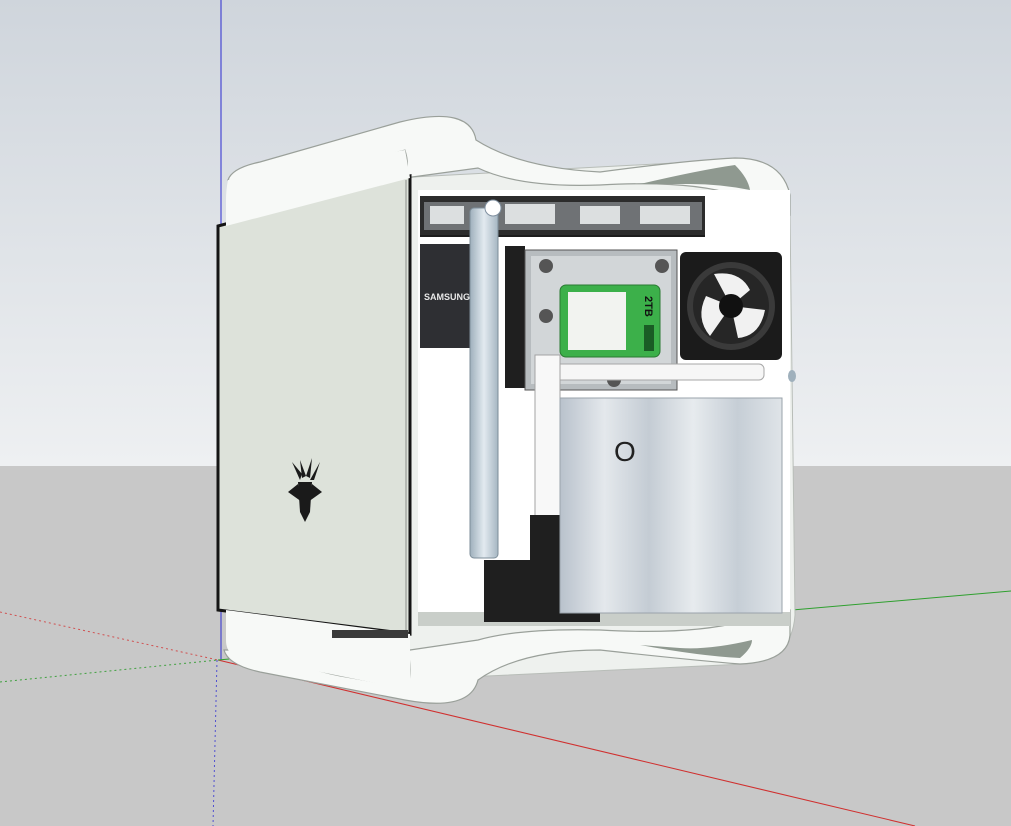 This screenshot has height=826, width=1011. Describe the element at coordinates (493, 208) in the screenshot. I see `tube-top-cap` at that location.